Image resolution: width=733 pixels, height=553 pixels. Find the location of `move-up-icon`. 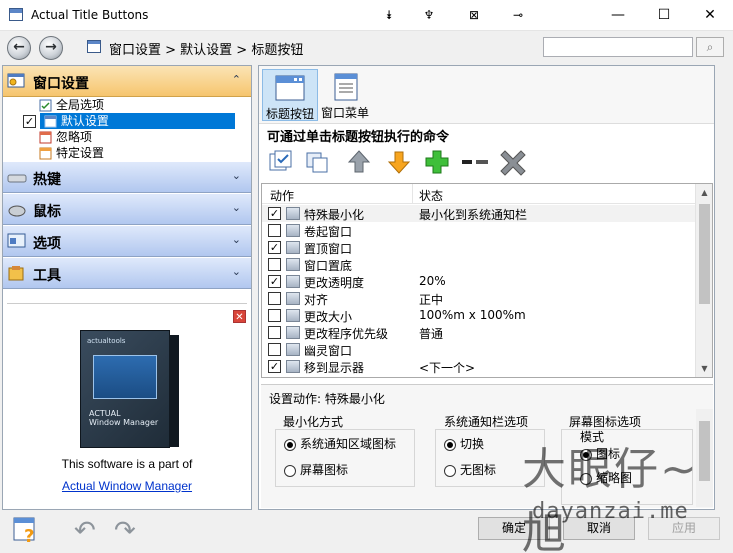

move-up-icon is located at coordinates (359, 162).